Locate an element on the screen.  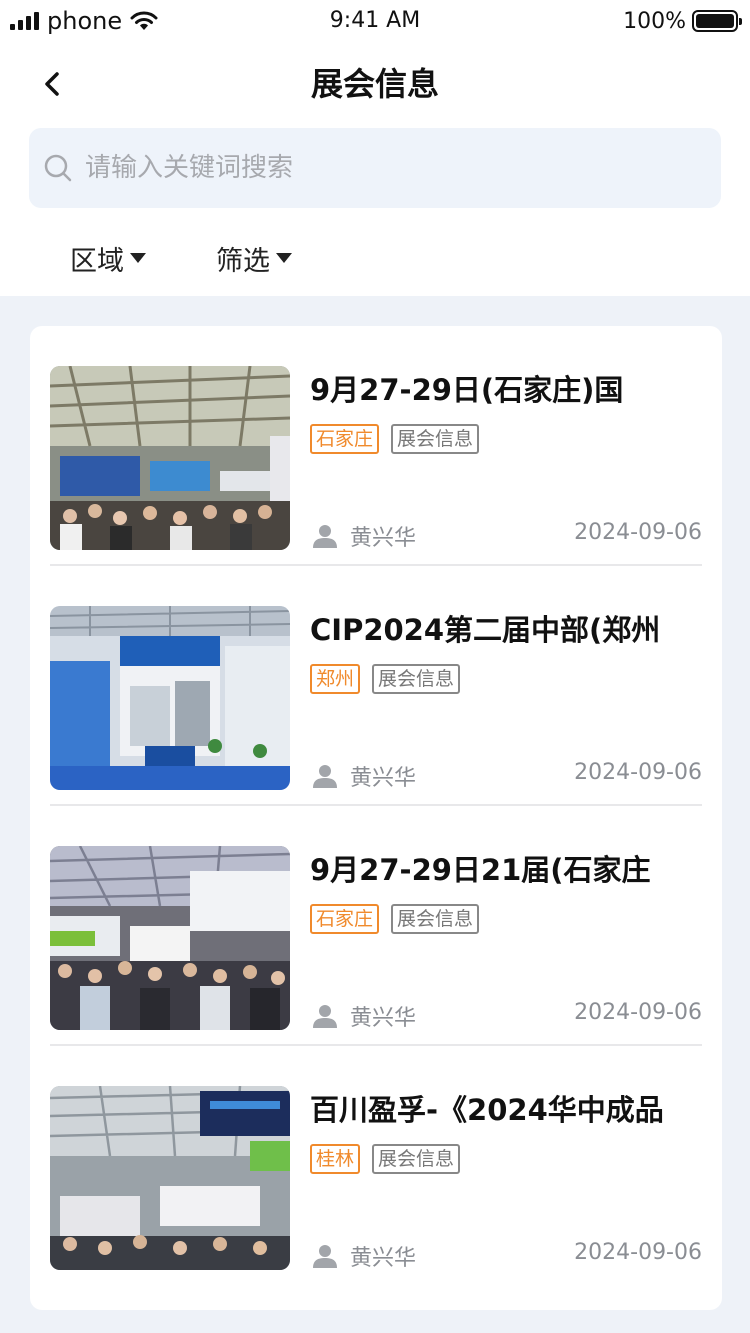
exhibition-title: 9月27-29日21届(石家庄 is located at coordinates (480, 870).